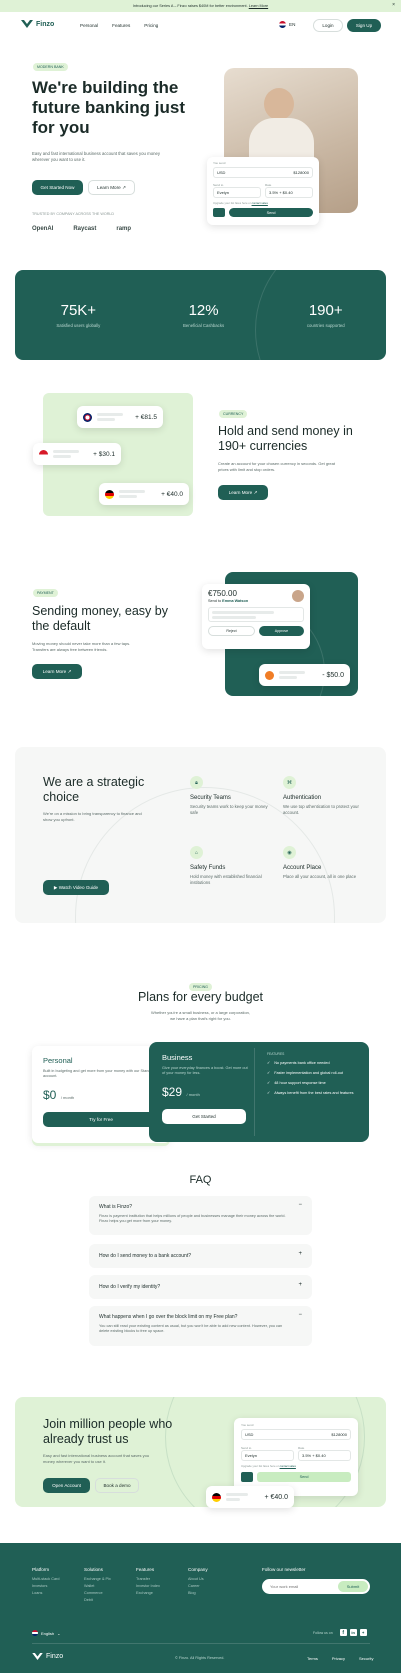 The image size is (401, 1673). What do you see at coordinates (353, 1586) in the screenshot?
I see `submit-button: Submit` at bounding box center [353, 1586].